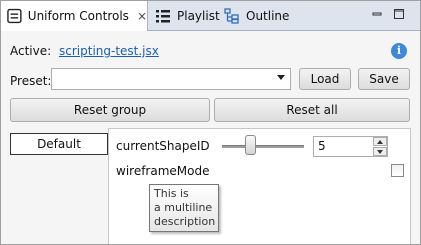 This screenshot has width=421, height=245. Describe the element at coordinates (142, 16) in the screenshot. I see `close-icon: ⨯` at that location.